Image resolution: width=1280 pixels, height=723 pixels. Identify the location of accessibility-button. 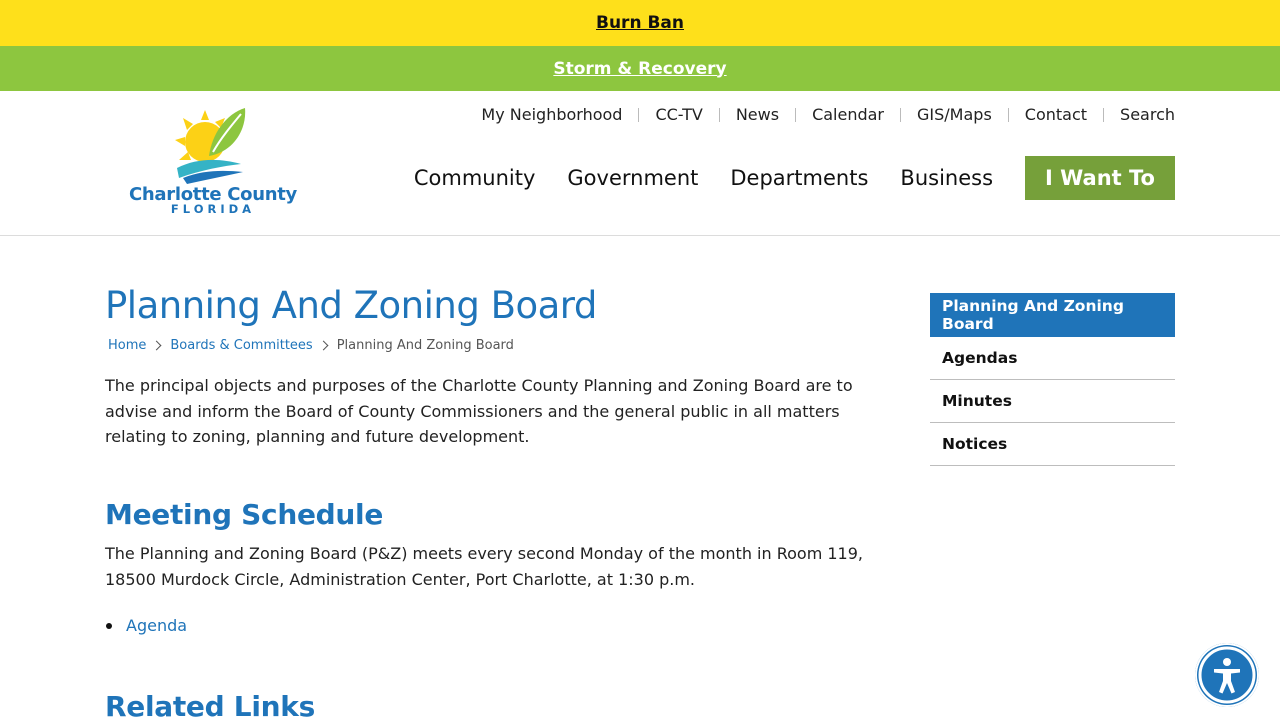
(1227, 675).